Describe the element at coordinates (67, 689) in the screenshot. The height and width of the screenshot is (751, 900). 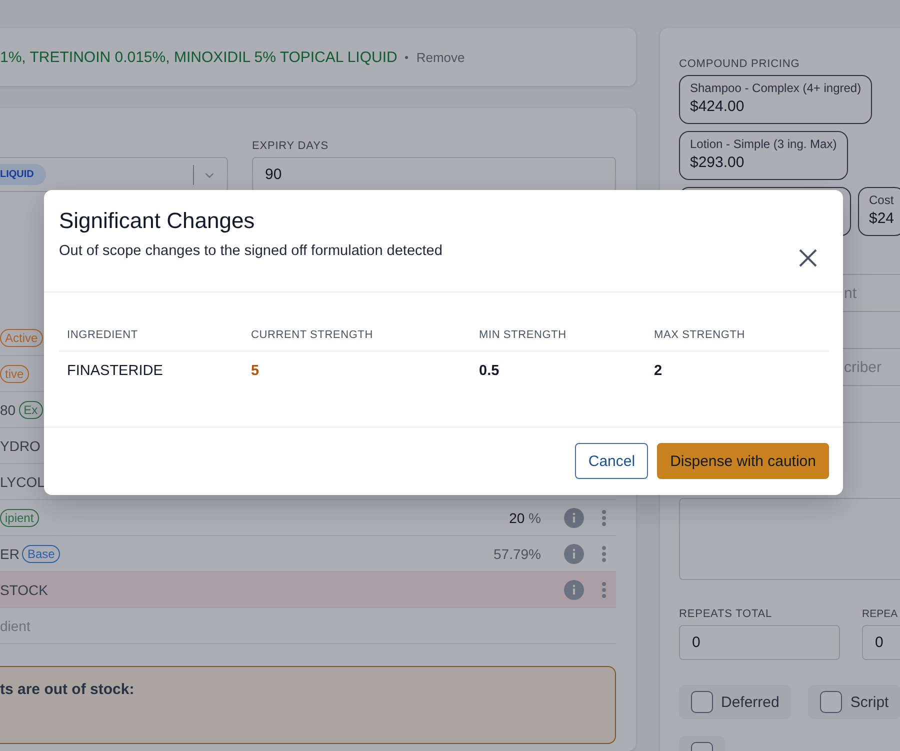
I see `warning-text: ts are out of stock:` at that location.